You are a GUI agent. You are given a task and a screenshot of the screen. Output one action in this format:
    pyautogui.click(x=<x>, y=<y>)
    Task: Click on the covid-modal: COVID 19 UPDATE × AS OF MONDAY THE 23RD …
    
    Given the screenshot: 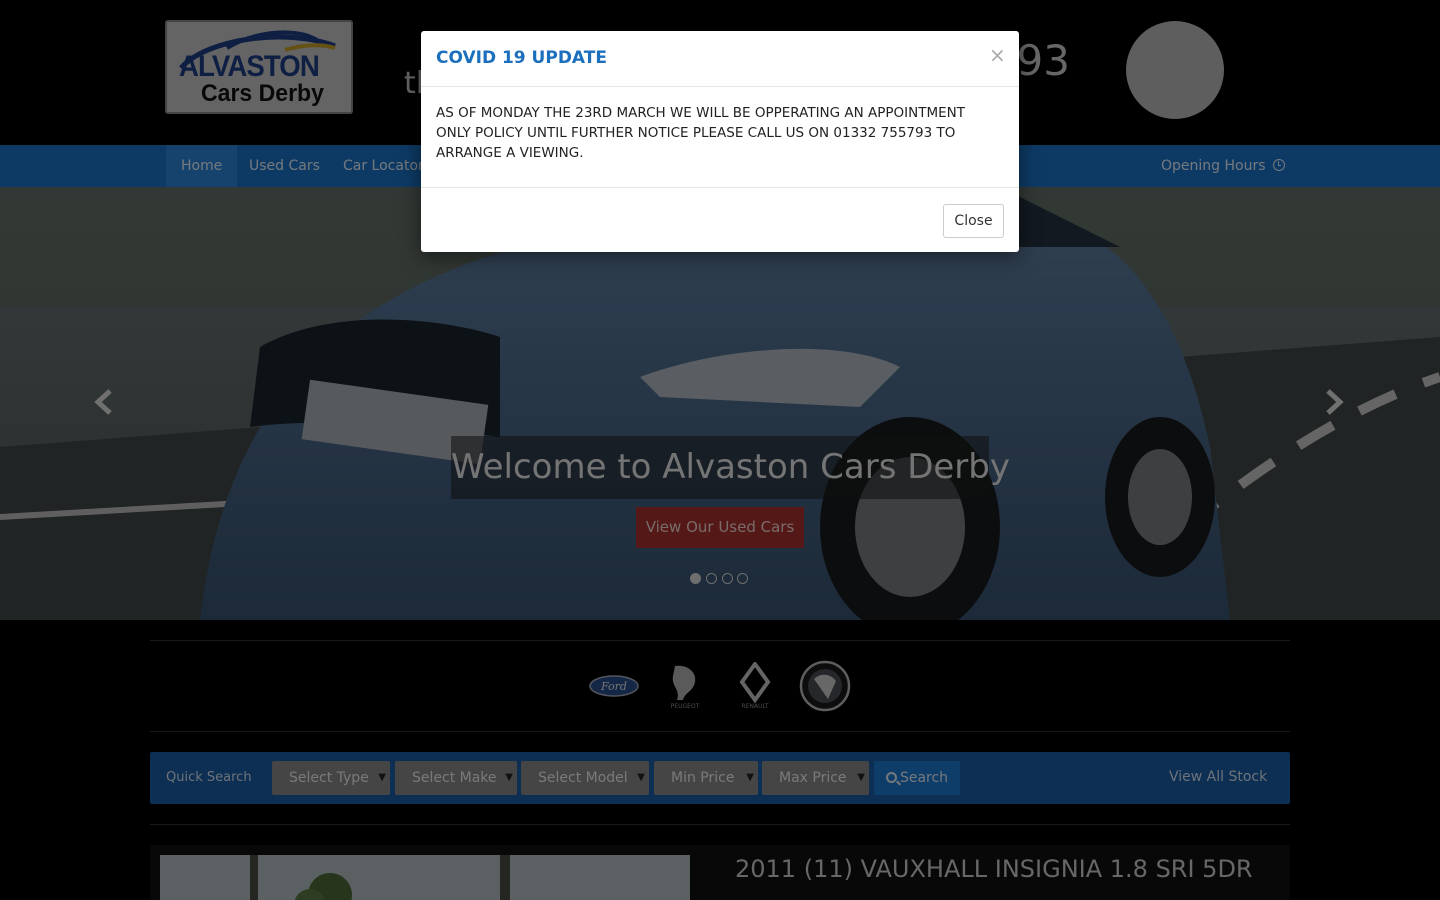 What is the action you would take?
    pyautogui.click(x=720, y=141)
    